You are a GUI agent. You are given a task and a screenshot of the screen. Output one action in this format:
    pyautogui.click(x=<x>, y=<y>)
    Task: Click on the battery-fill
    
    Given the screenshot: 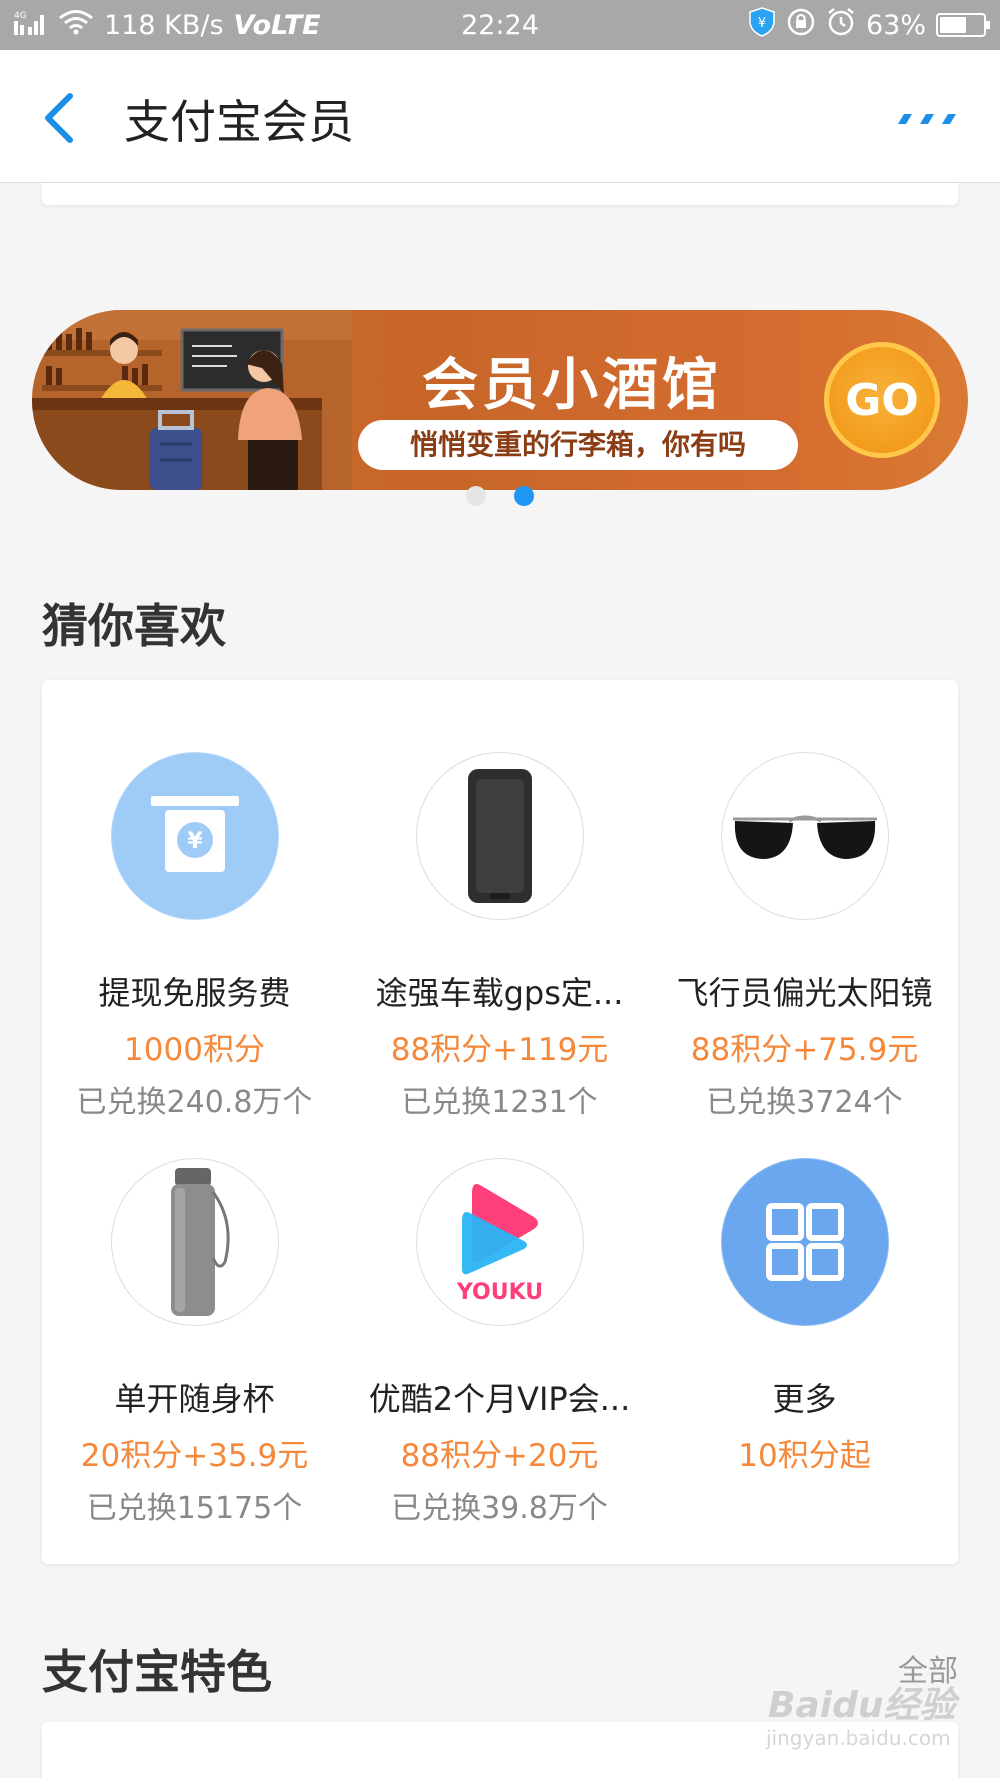 What is the action you would take?
    pyautogui.click(x=953, y=25)
    